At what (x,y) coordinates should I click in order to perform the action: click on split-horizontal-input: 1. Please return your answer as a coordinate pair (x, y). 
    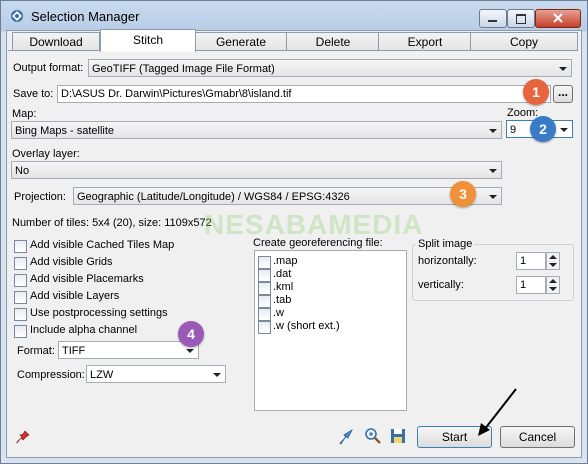
    Looking at the image, I should click on (531, 261).